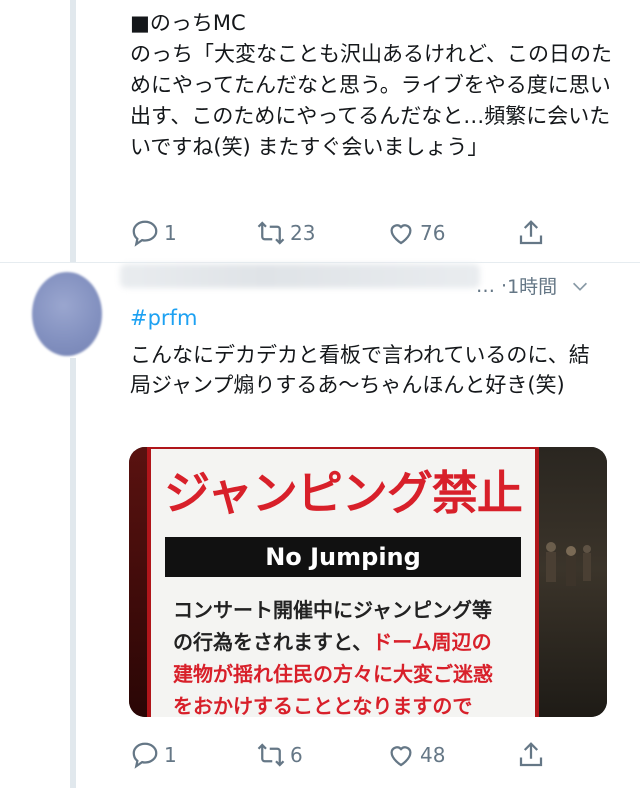 The width and height of the screenshot is (640, 788). Describe the element at coordinates (365, 756) in the screenshot. I see `tweet-actions: 1 6 48` at that location.